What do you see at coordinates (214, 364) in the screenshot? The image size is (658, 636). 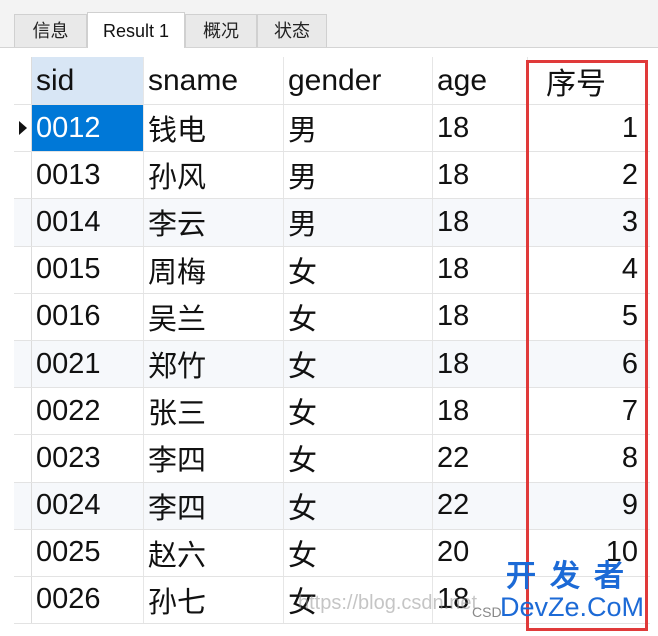 I see `cell-sname: 郑竹` at bounding box center [214, 364].